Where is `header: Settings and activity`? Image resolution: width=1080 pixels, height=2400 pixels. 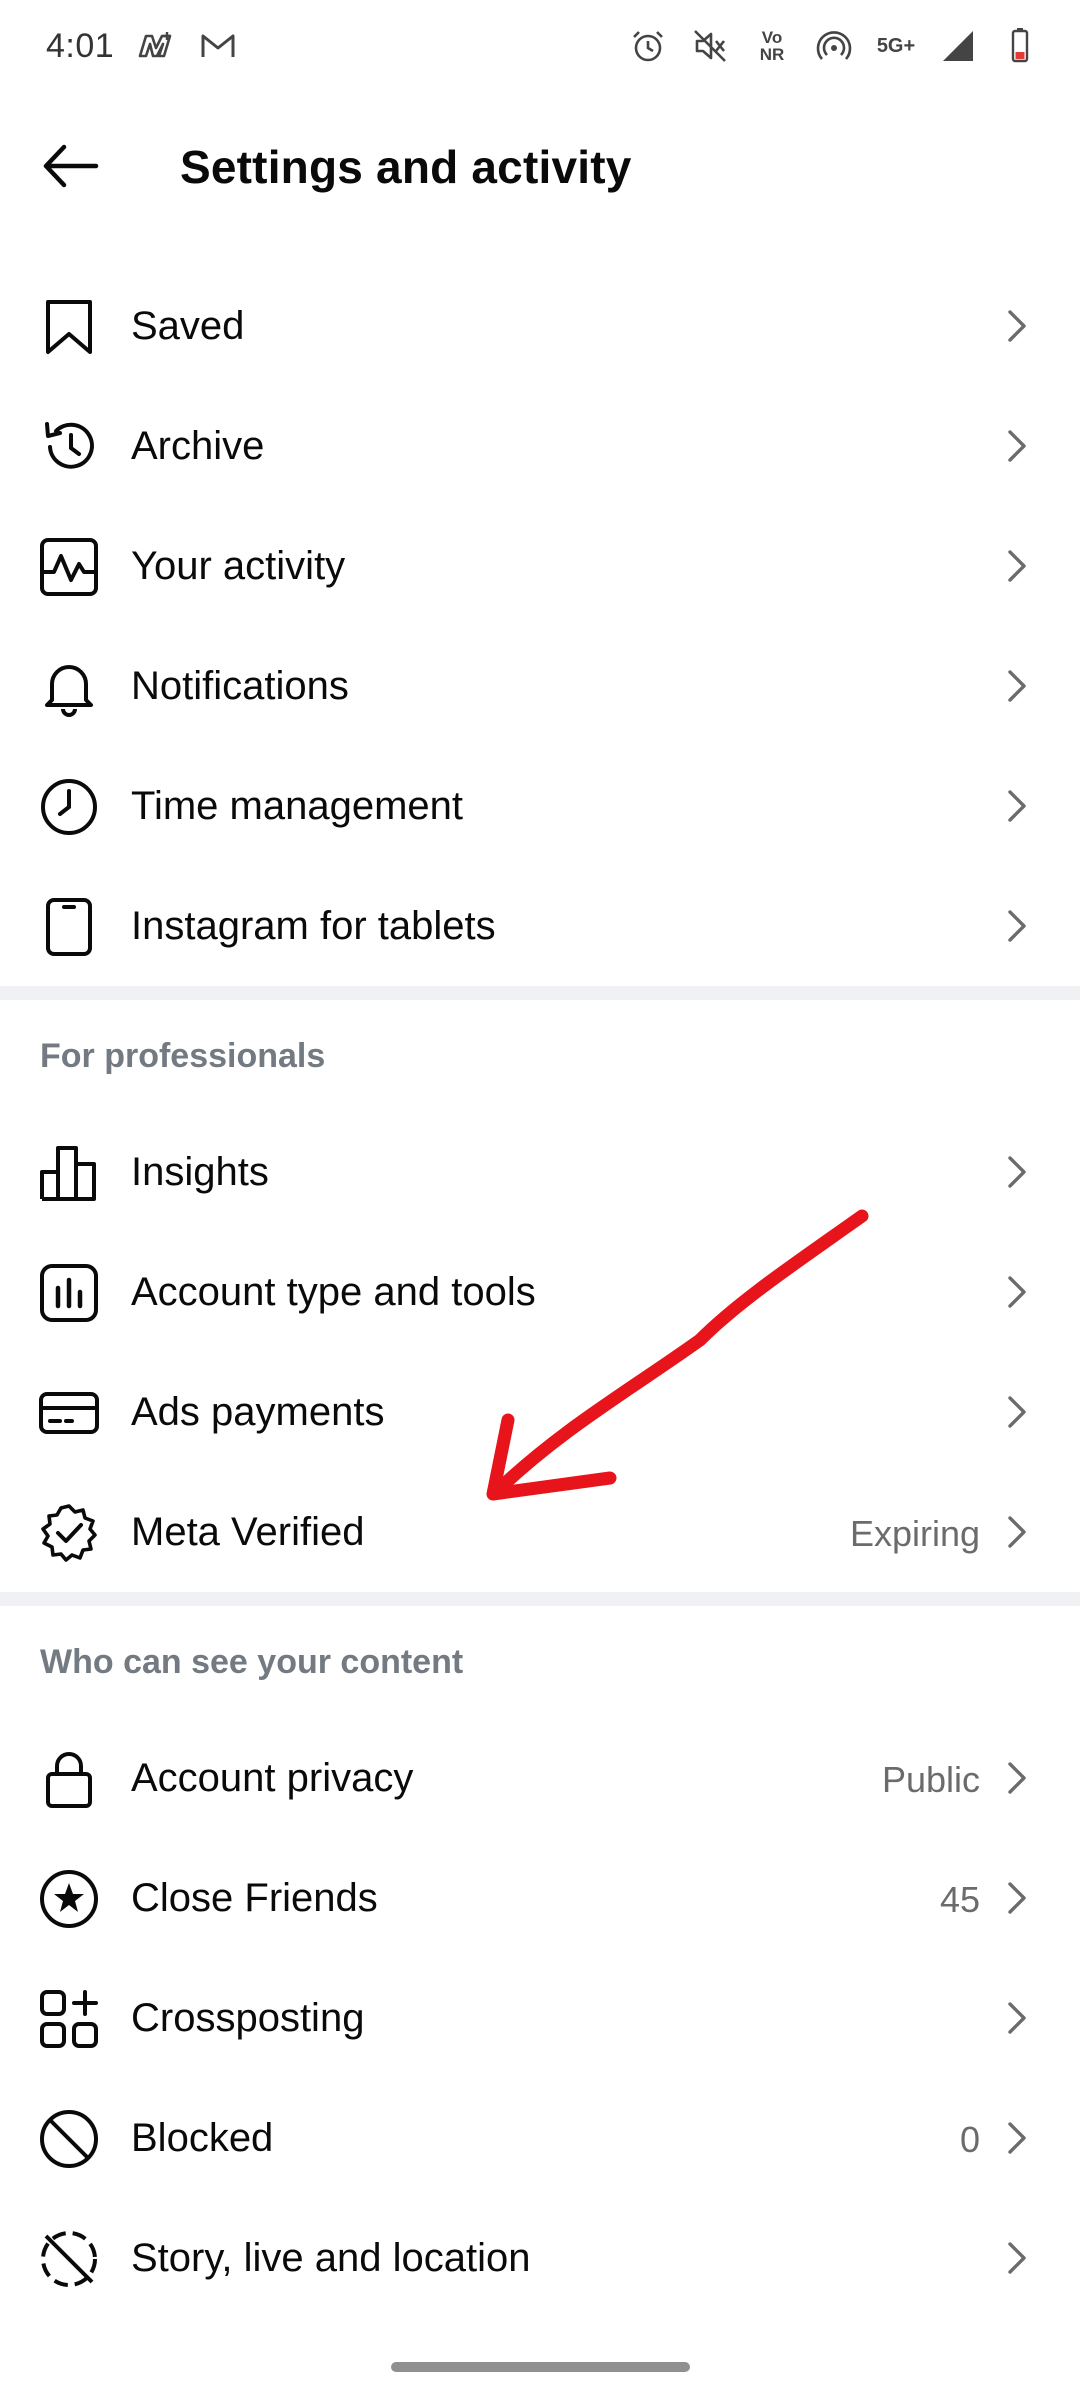
header: Settings and activity is located at coordinates (540, 165).